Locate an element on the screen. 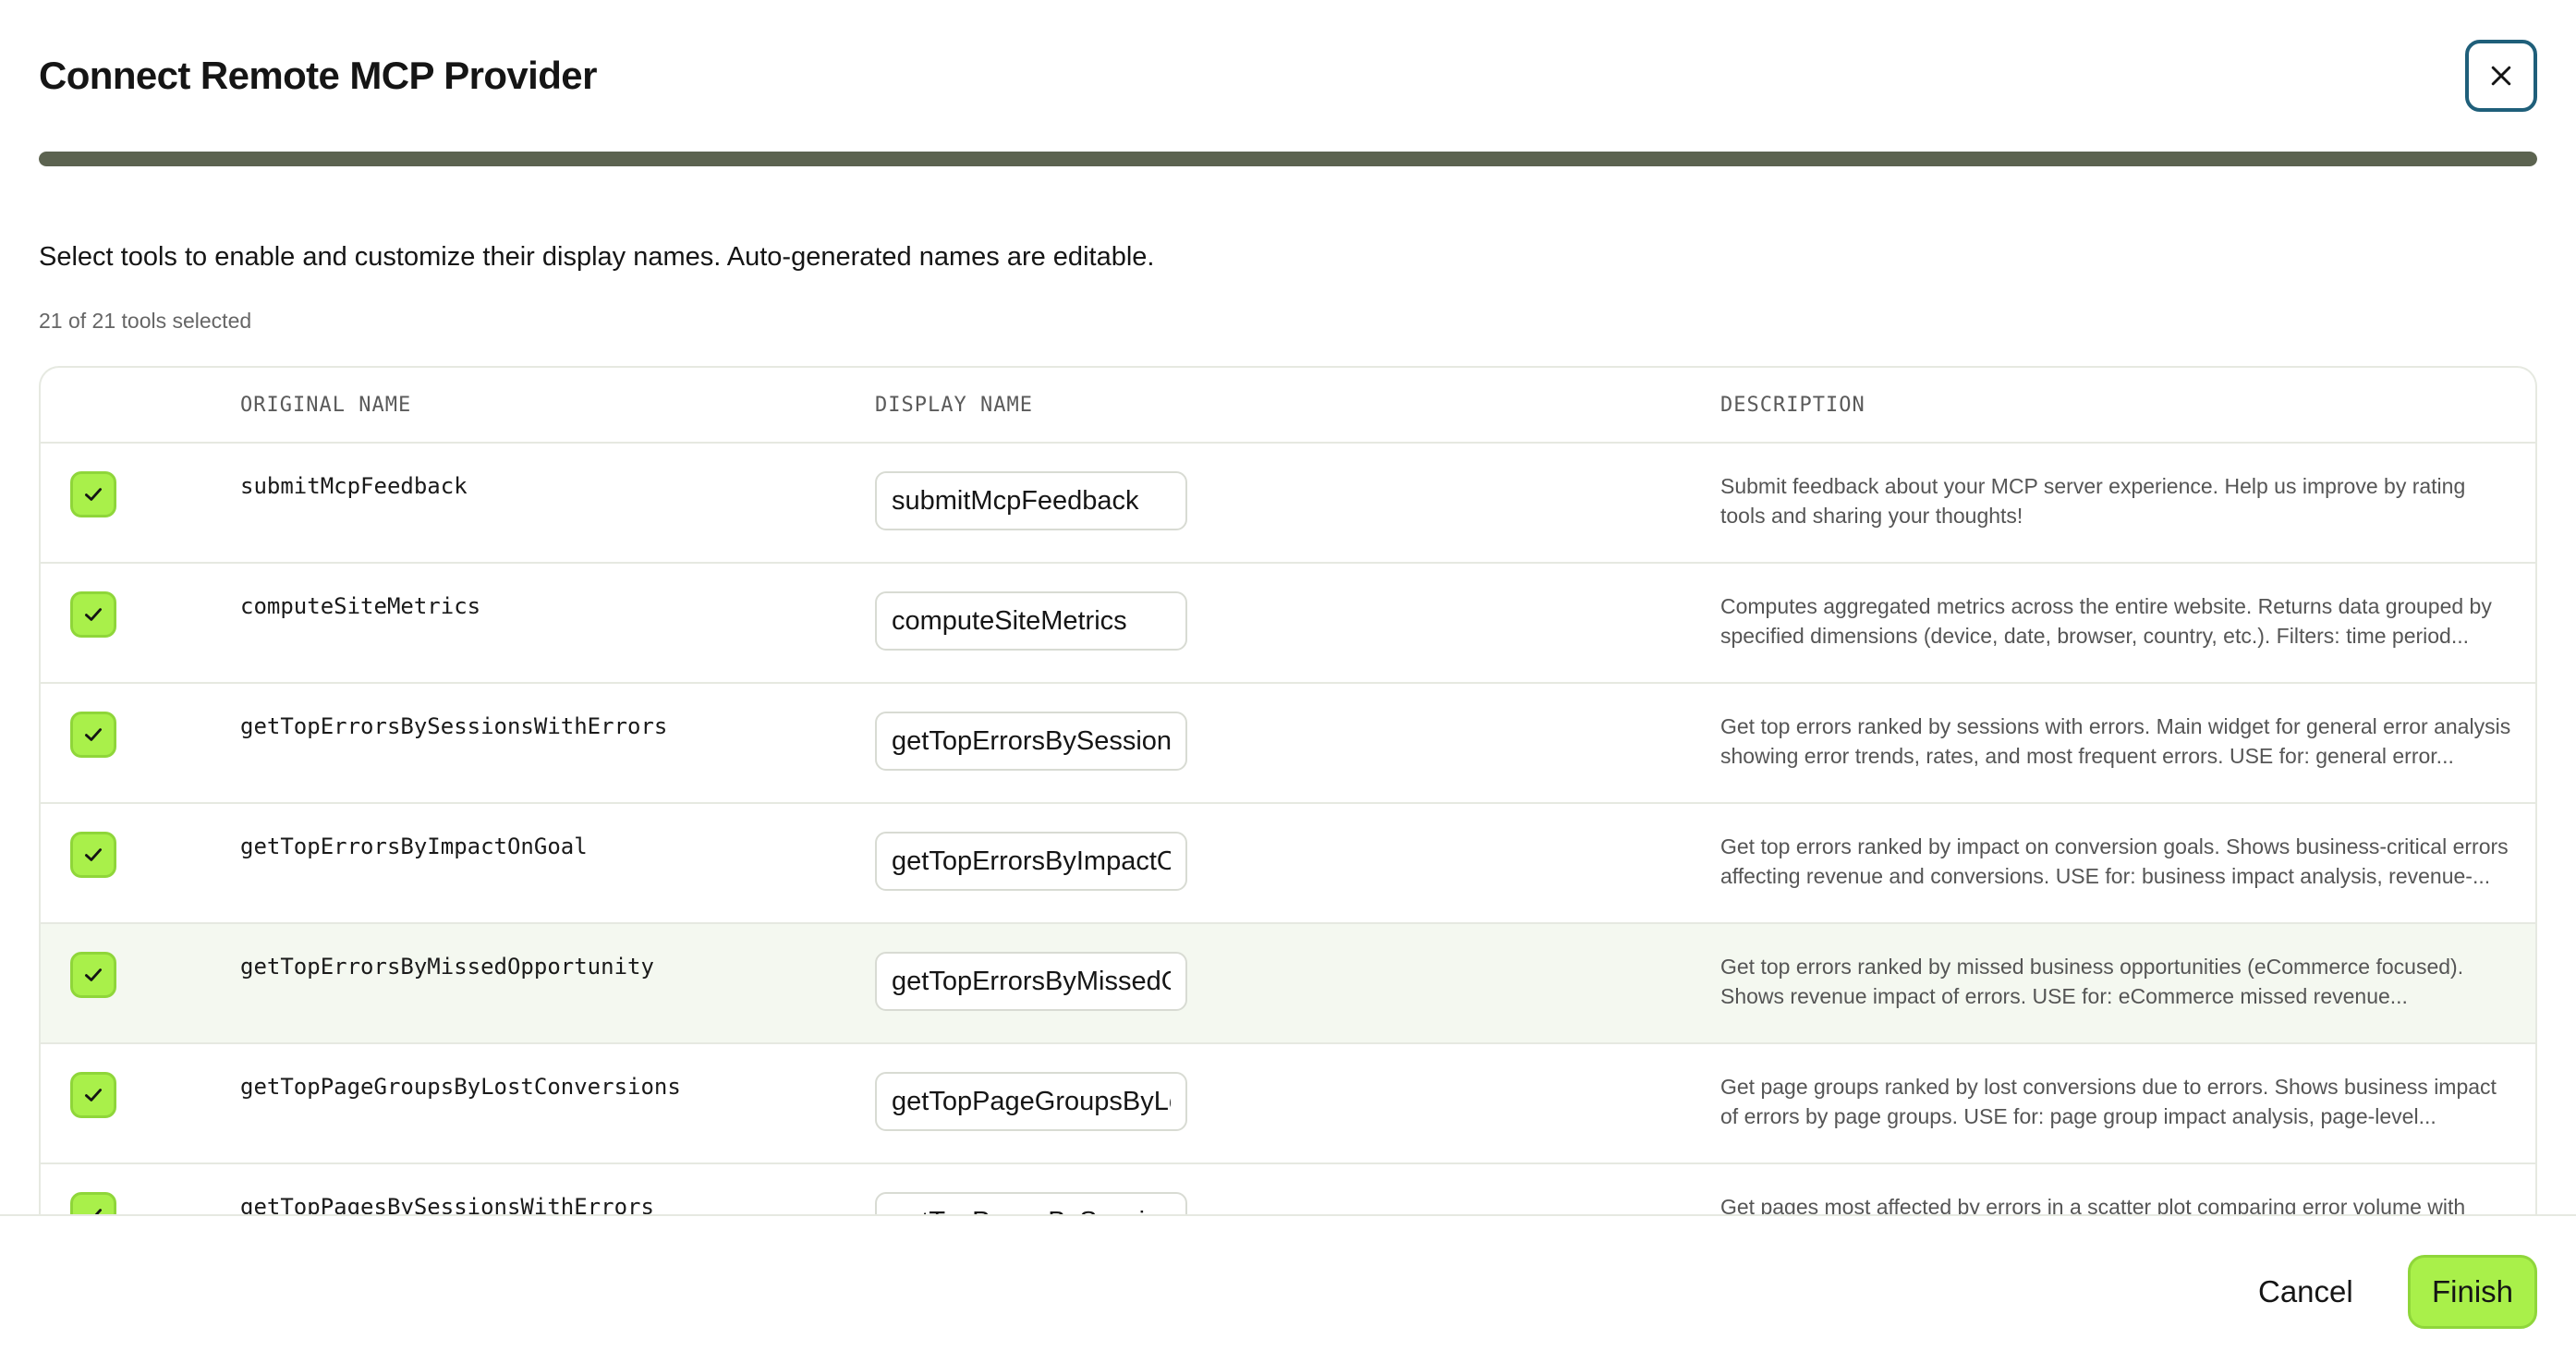 Image resolution: width=2576 pixels, height=1351 pixels. original-name: getTopPagesBySessionsWithErrors is located at coordinates (447, 1205).